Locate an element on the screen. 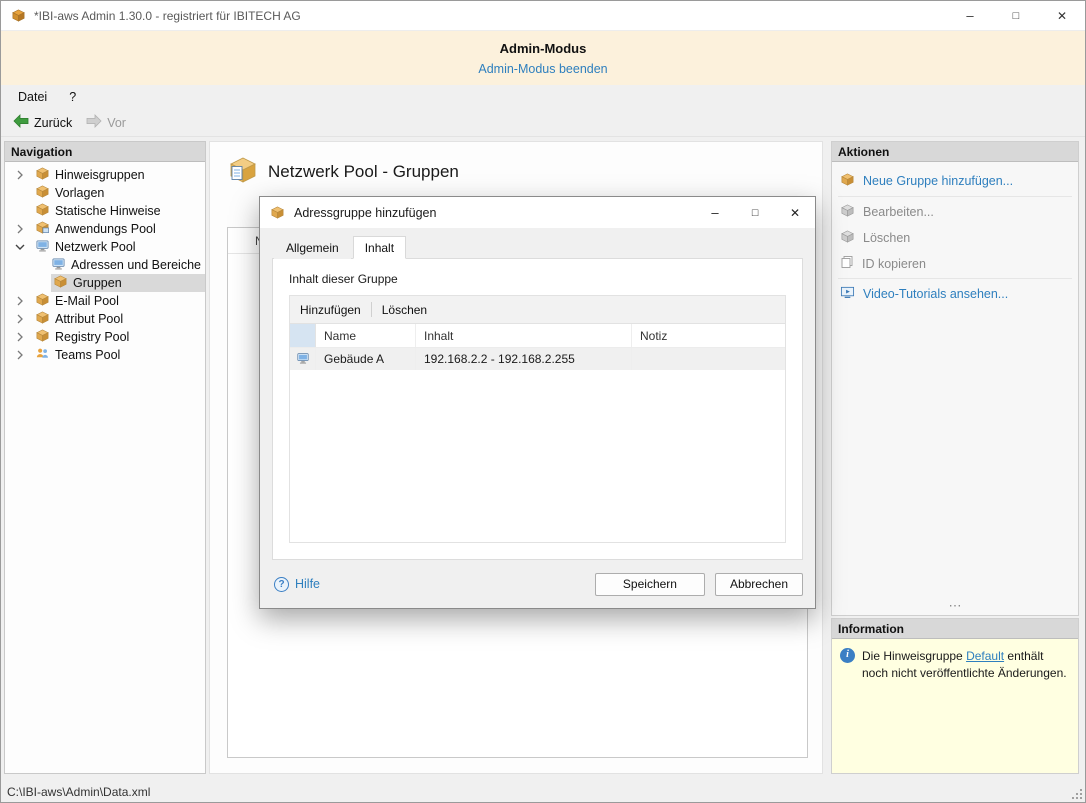 The height and width of the screenshot is (803, 1086). nav-item-adressen-und-bereiche: Adressen und Bereiche is located at coordinates (105, 265).